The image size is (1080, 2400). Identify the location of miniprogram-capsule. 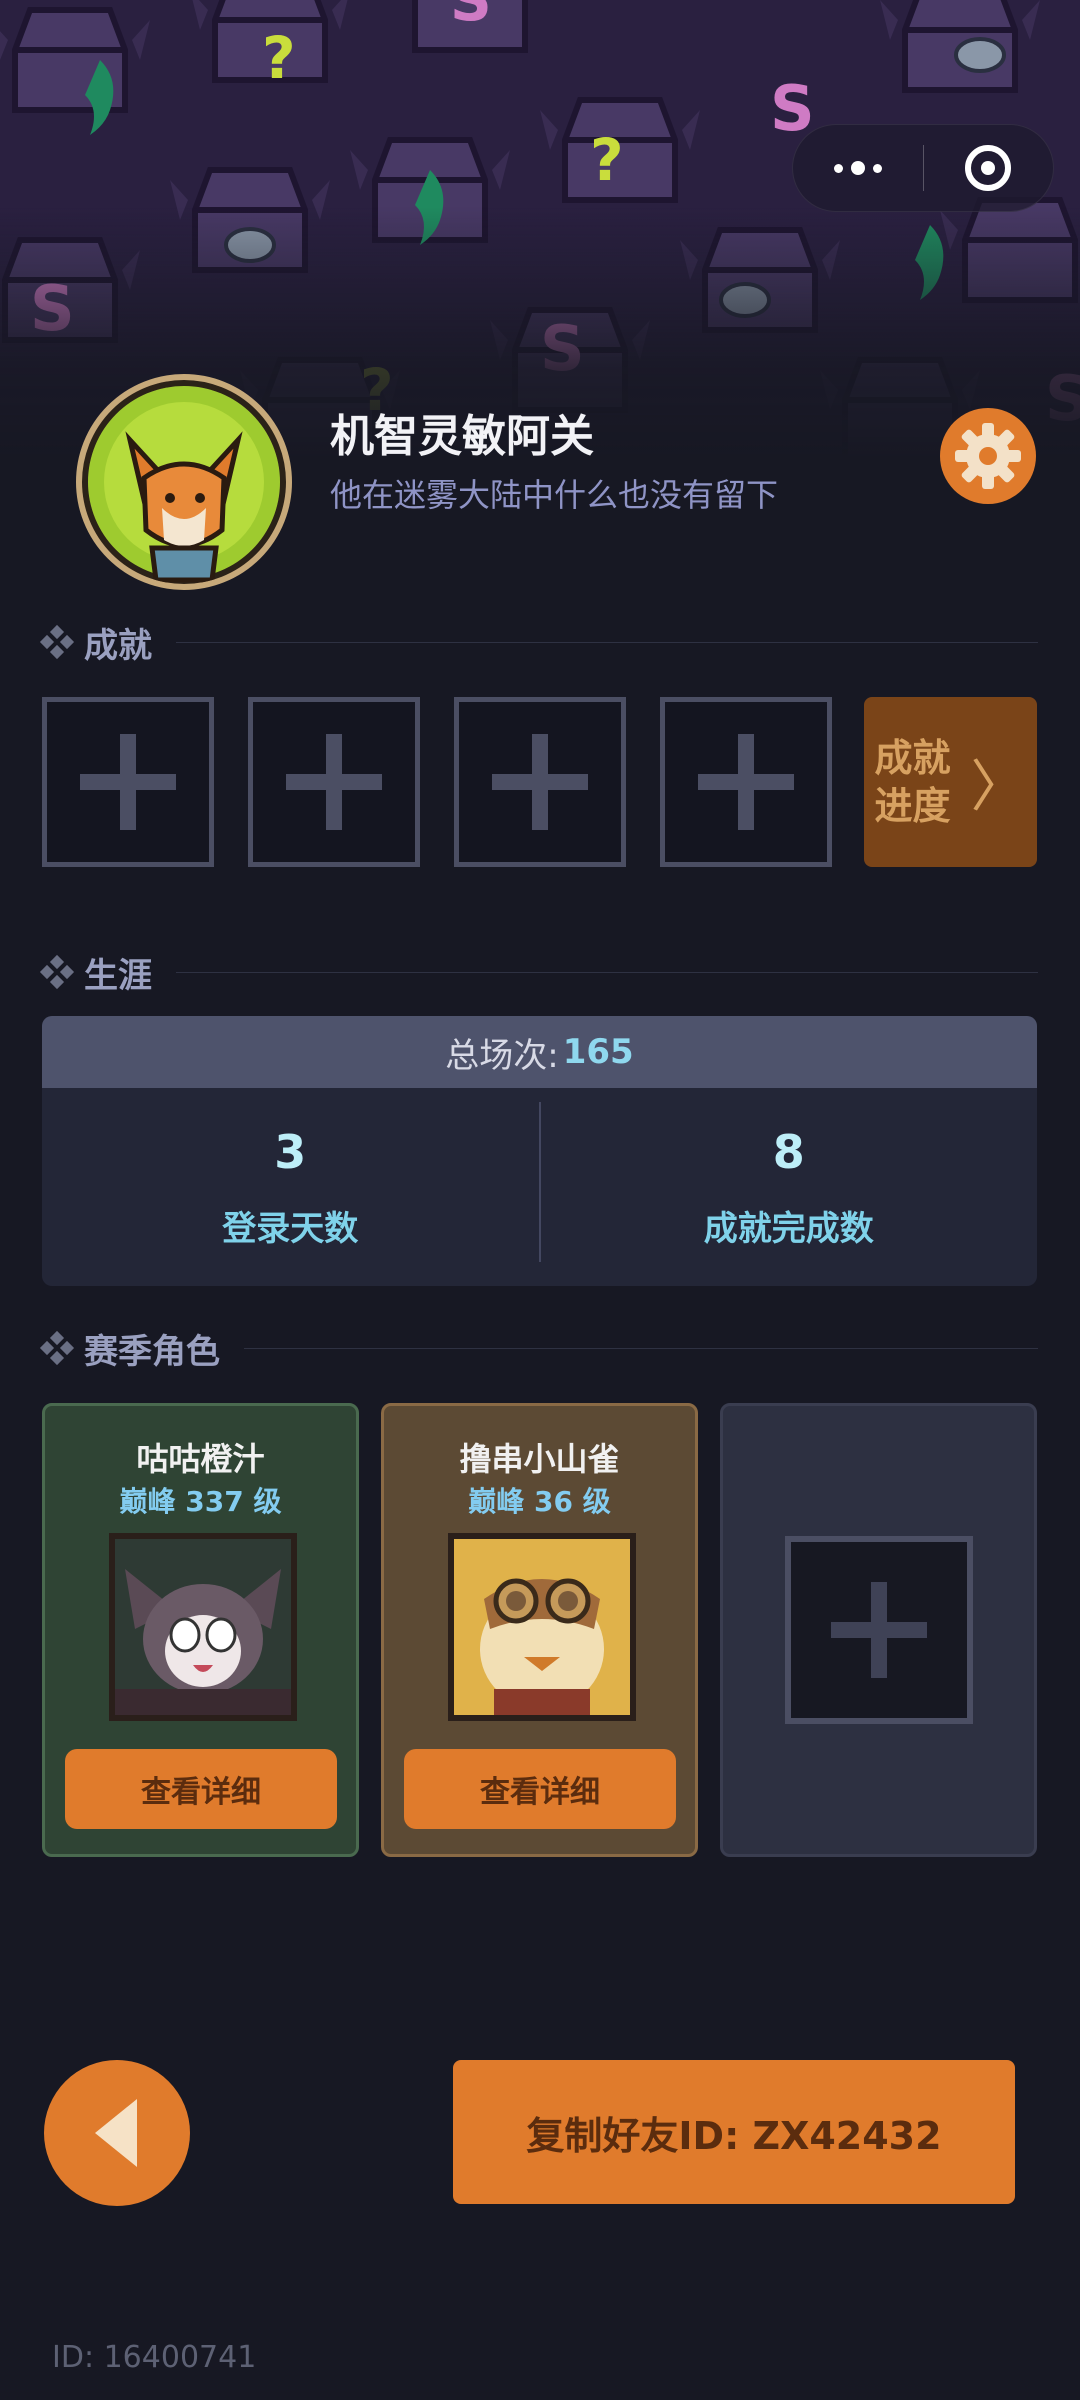
(923, 168).